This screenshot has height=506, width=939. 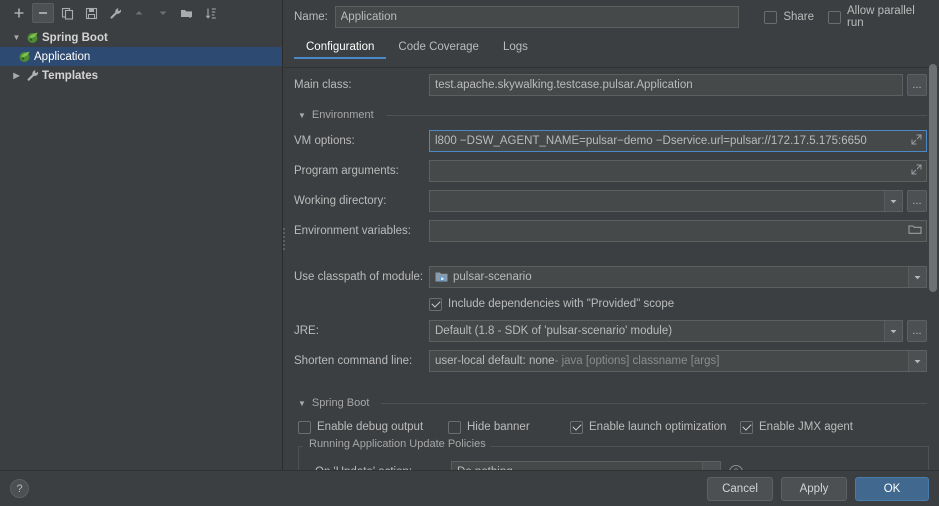 I want to click on copy-icon, so click(x=67, y=13).